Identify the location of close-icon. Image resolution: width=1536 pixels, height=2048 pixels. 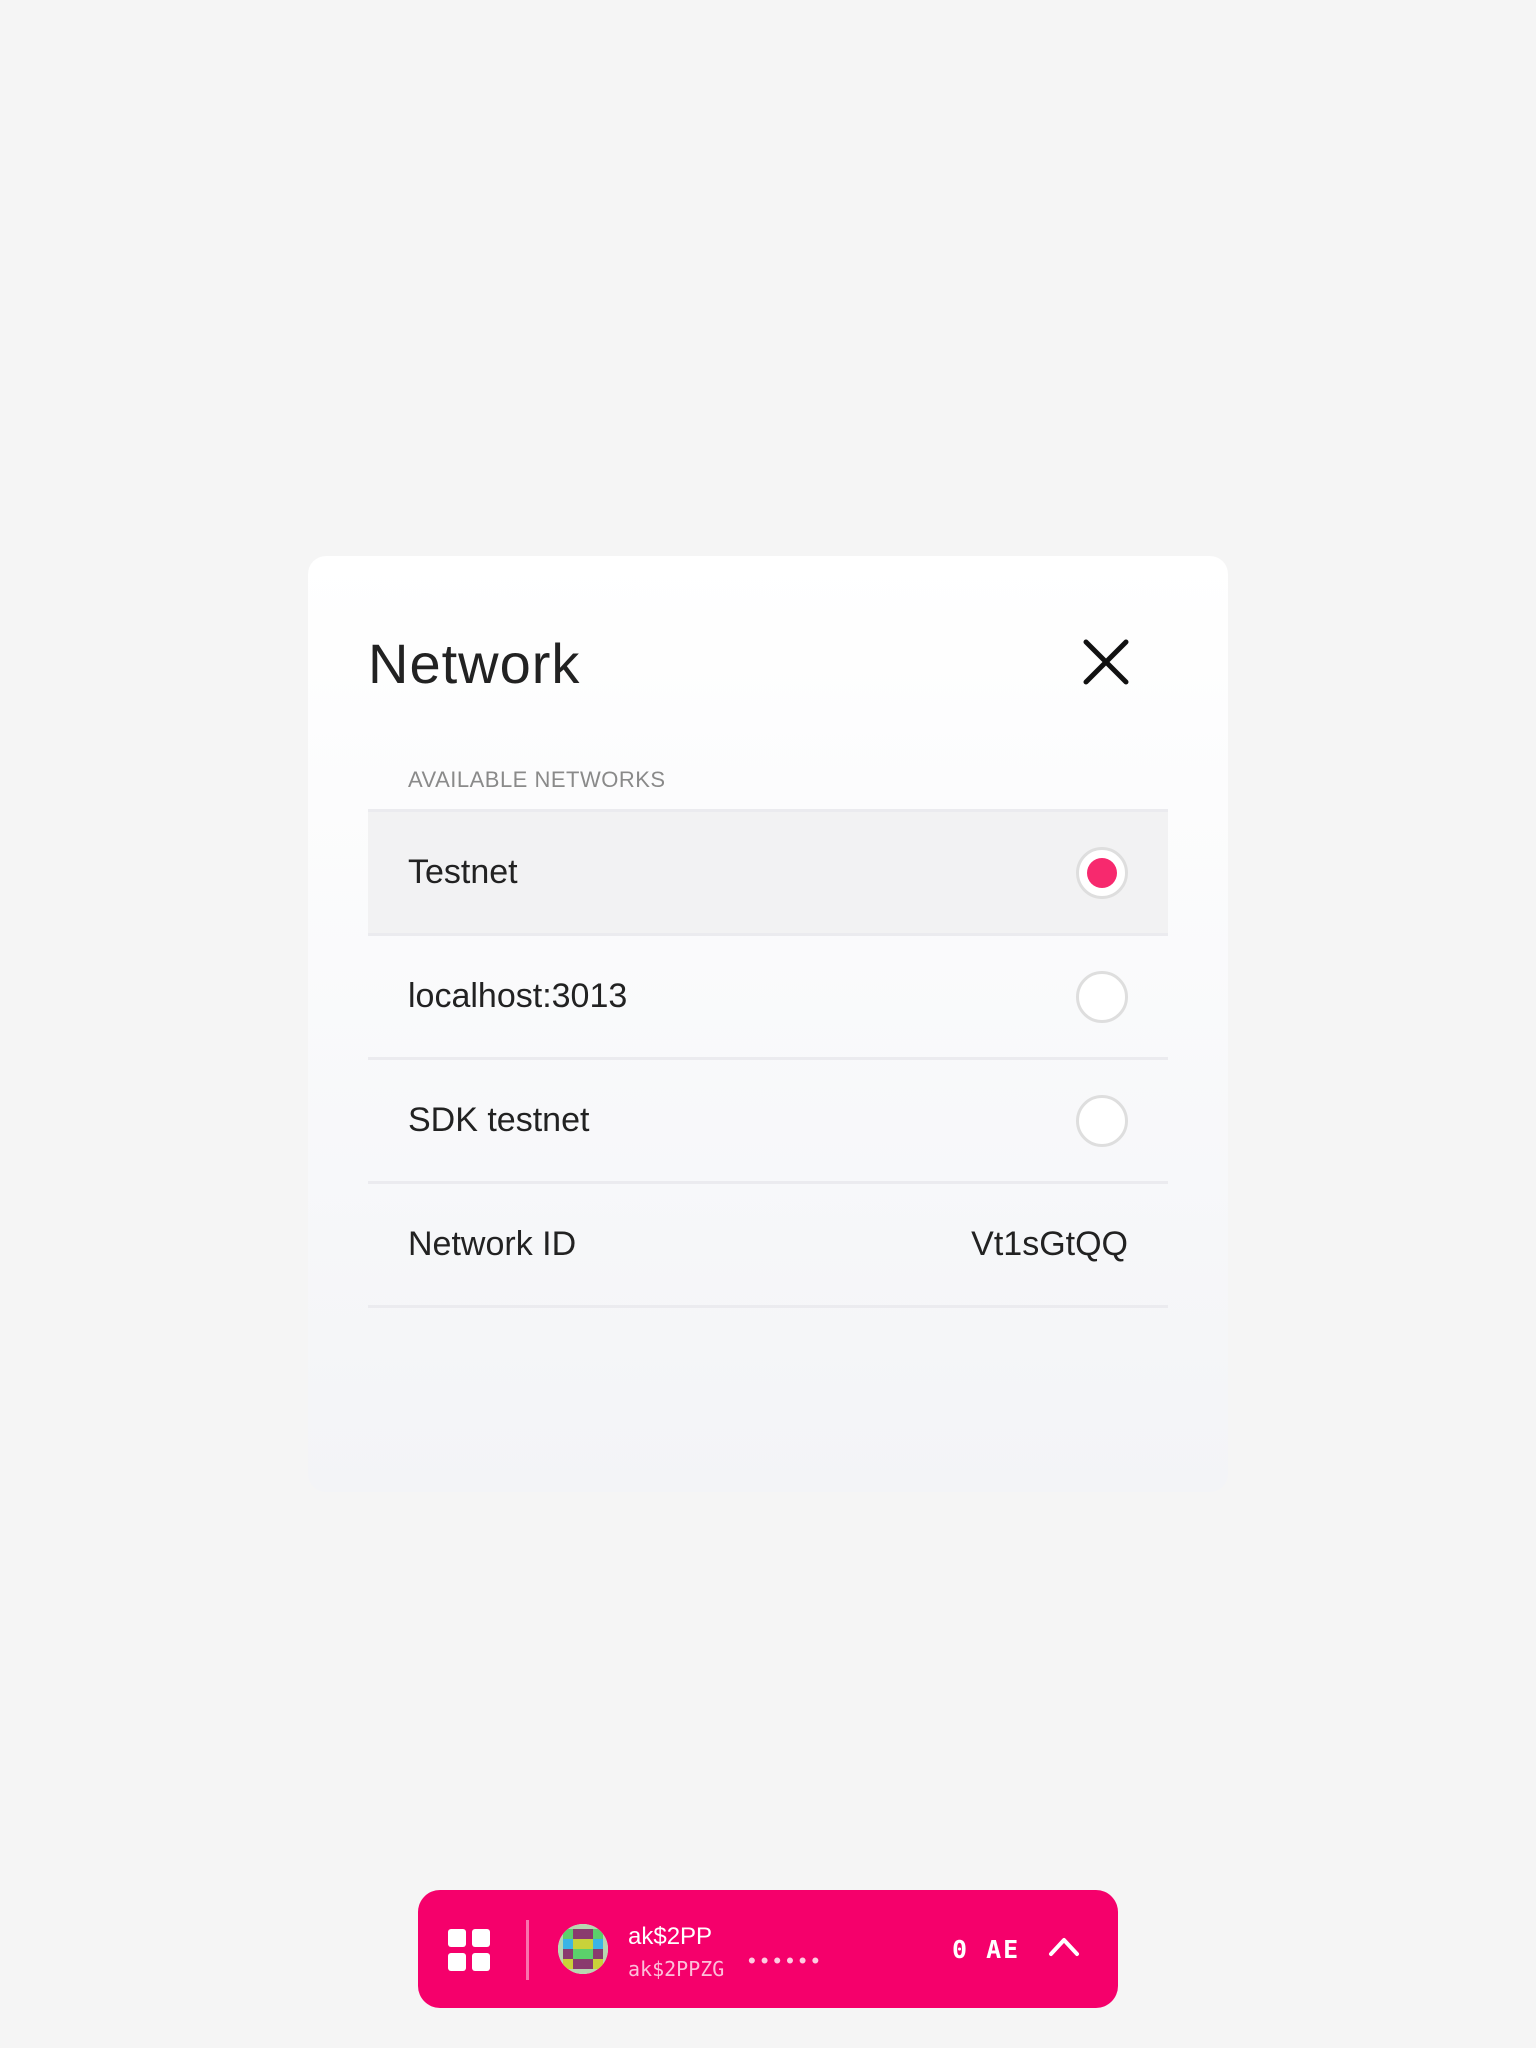
(1106, 662).